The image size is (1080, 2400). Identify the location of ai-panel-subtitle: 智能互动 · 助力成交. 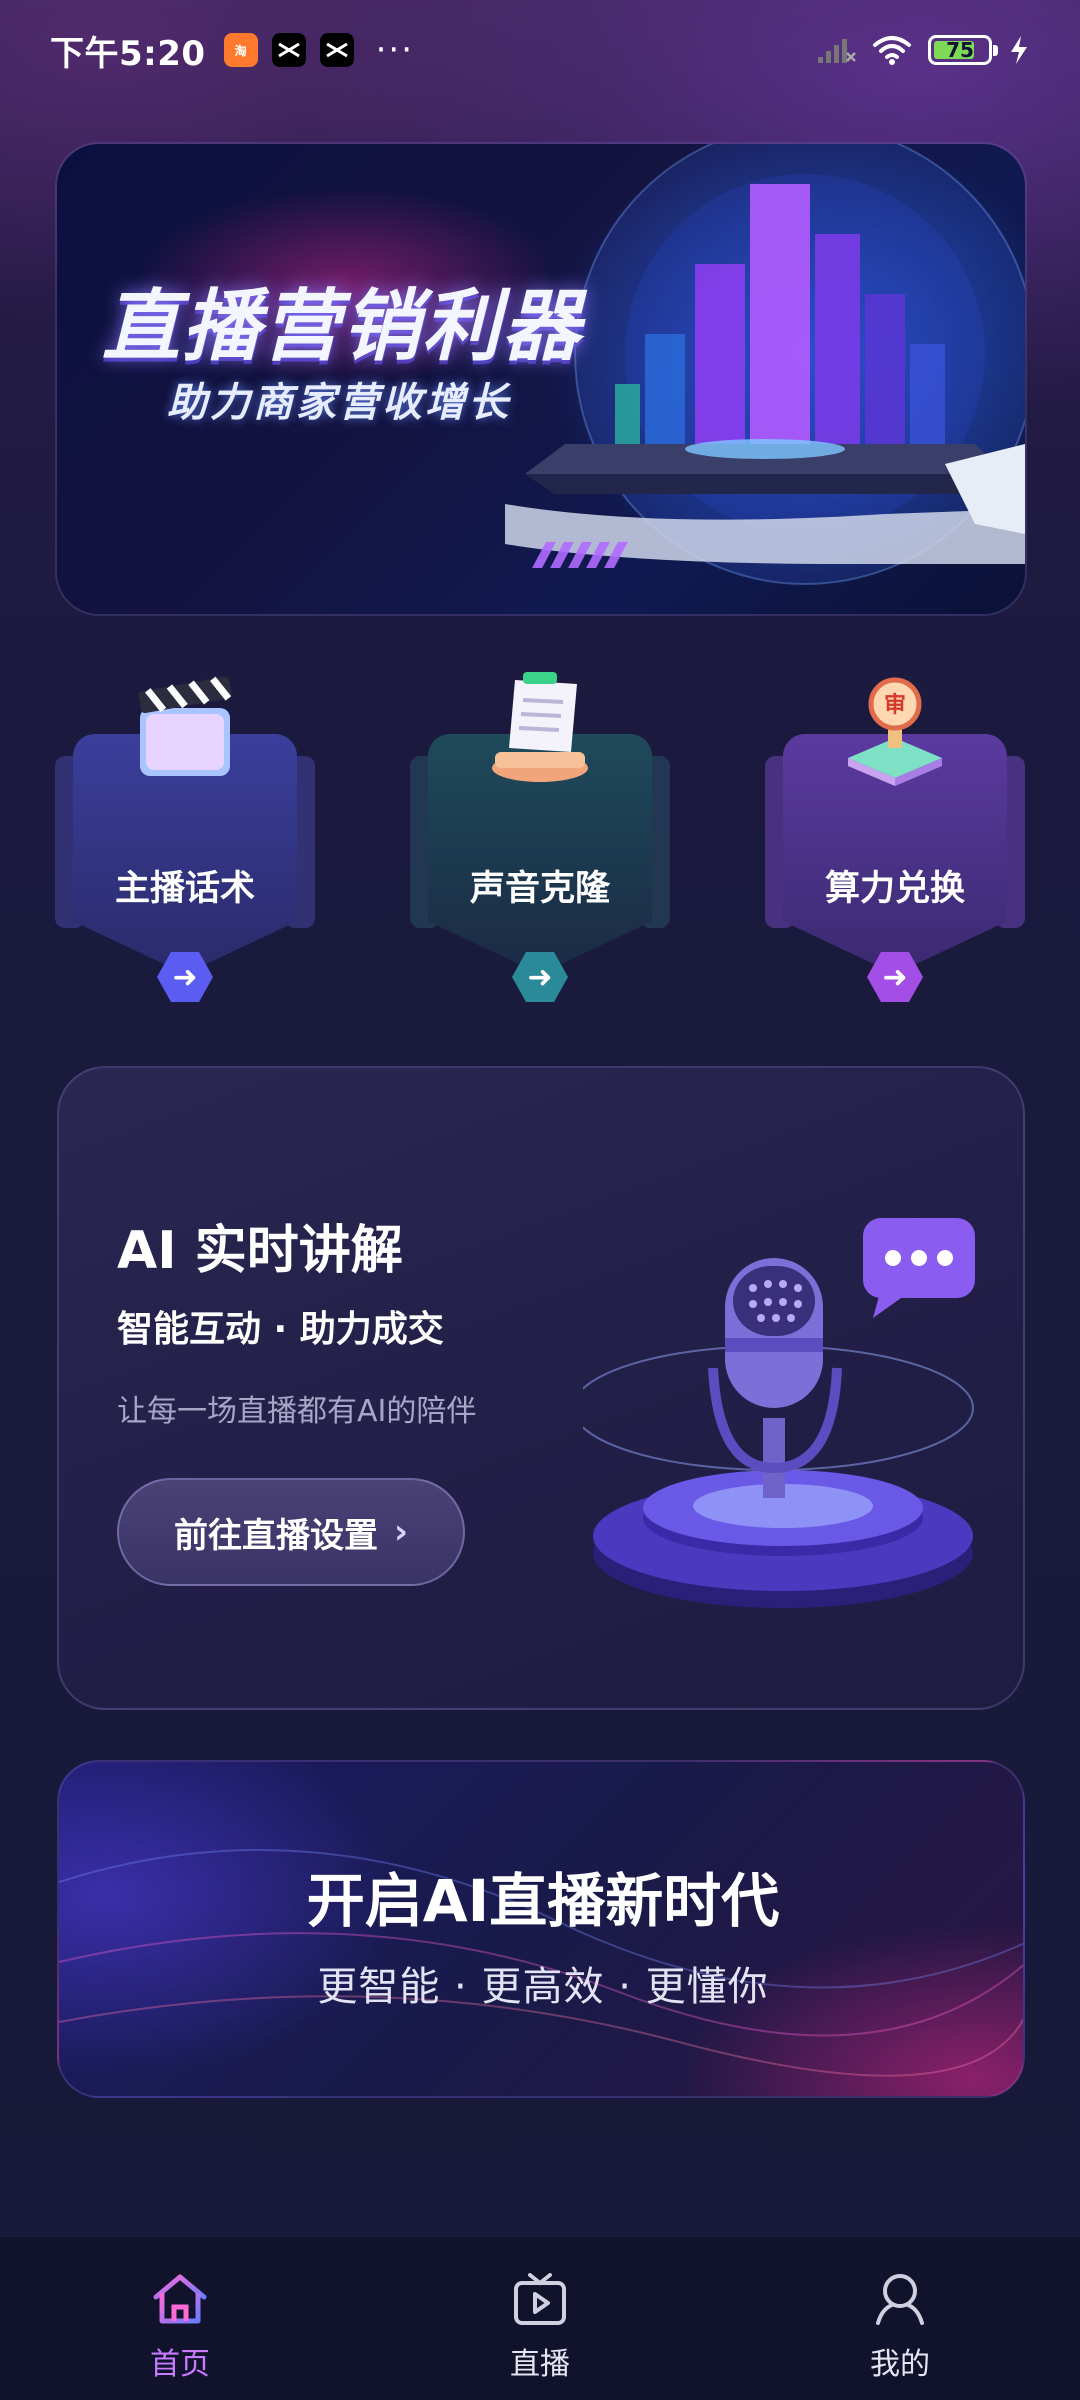
(280, 1329).